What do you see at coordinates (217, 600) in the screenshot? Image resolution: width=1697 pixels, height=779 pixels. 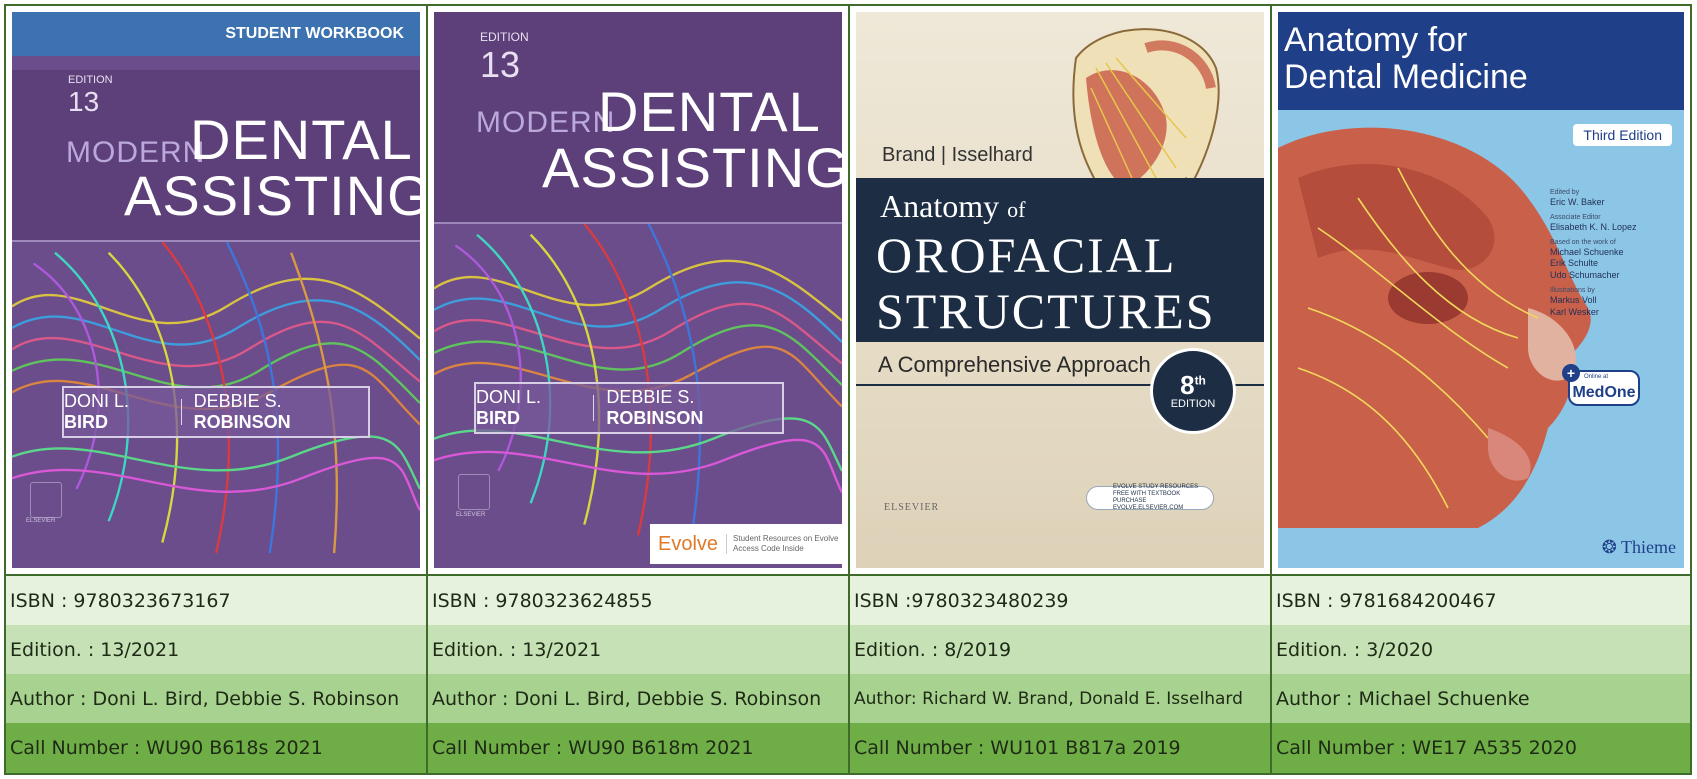 I see `isbn-cell: ISBN : 9780323673167` at bounding box center [217, 600].